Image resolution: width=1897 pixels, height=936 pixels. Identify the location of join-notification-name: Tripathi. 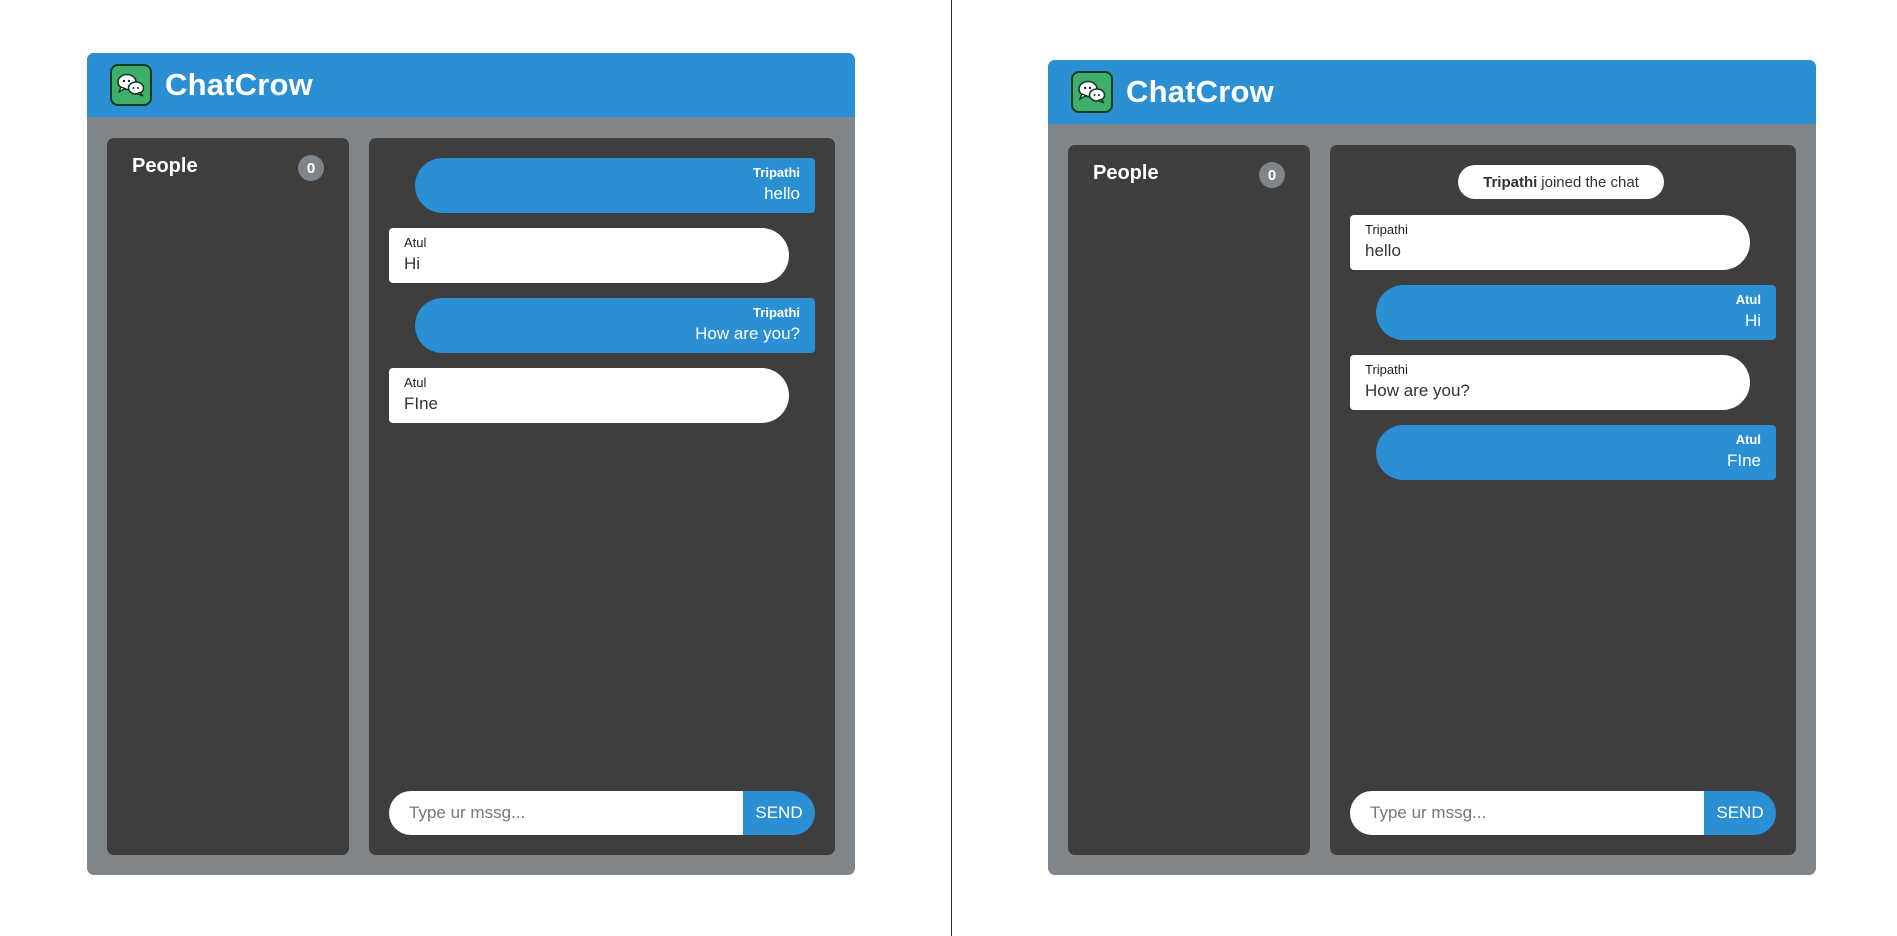
(1510, 182).